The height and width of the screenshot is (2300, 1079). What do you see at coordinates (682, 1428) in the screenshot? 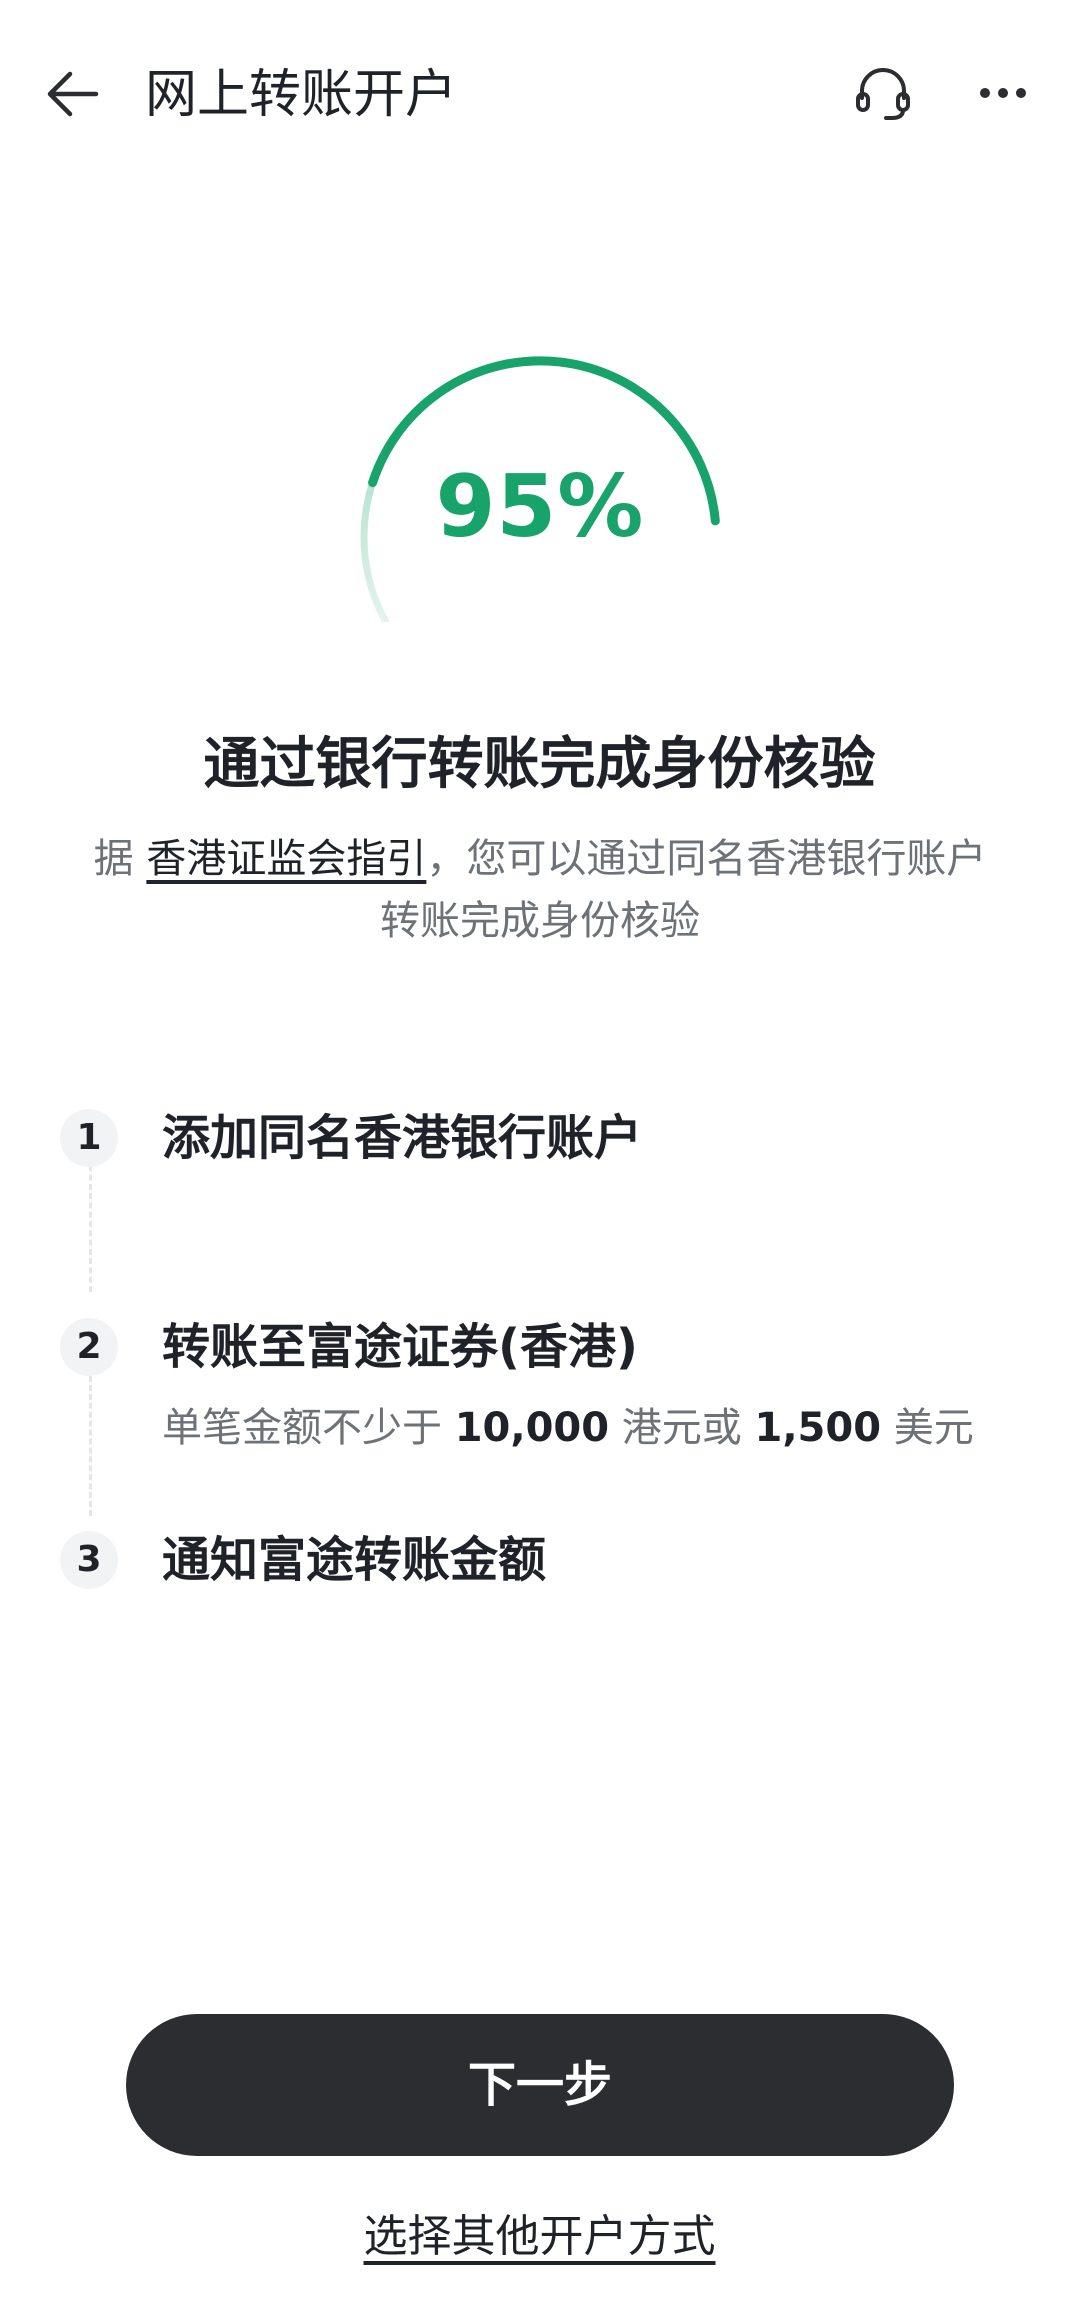
I see `desc-text: 港元或` at bounding box center [682, 1428].